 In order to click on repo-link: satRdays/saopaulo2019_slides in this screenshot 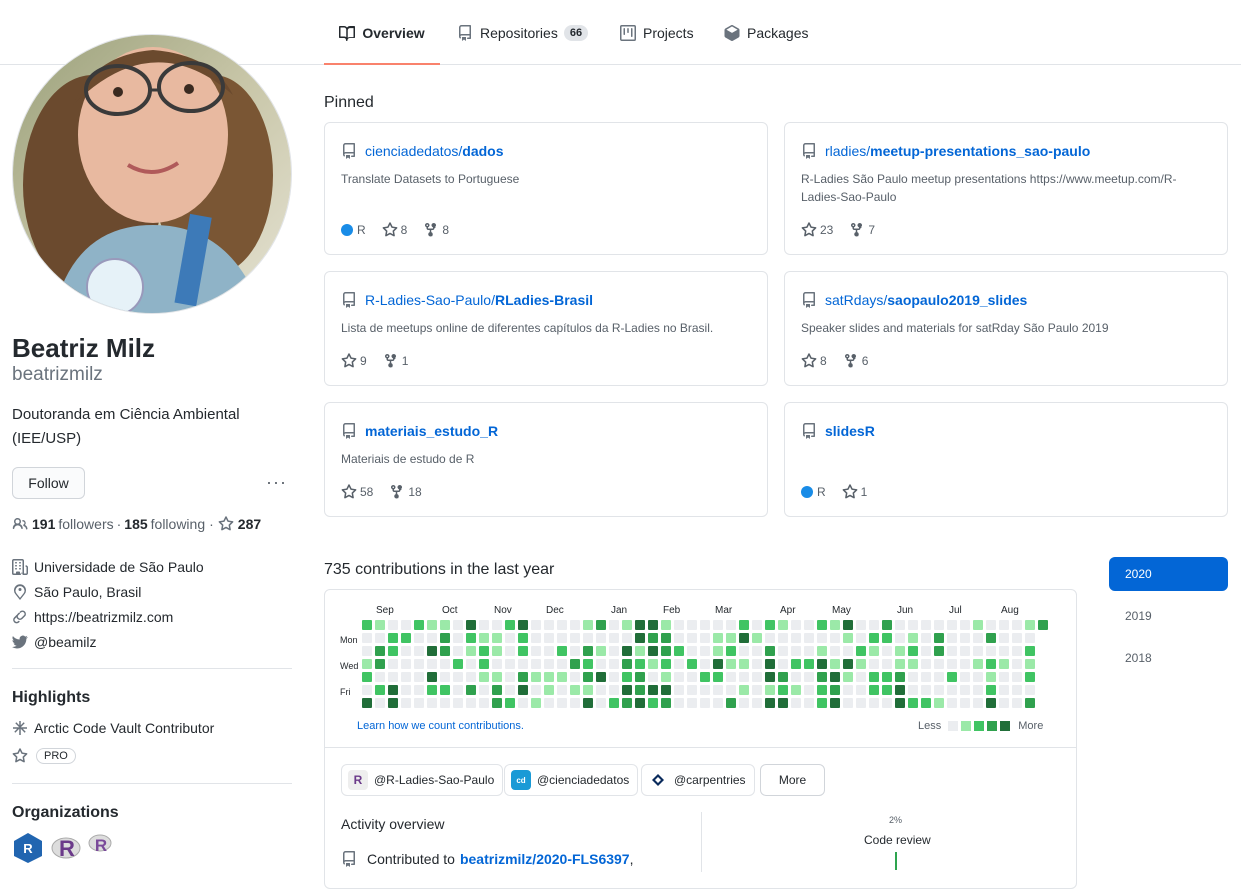, I will do `click(914, 300)`.